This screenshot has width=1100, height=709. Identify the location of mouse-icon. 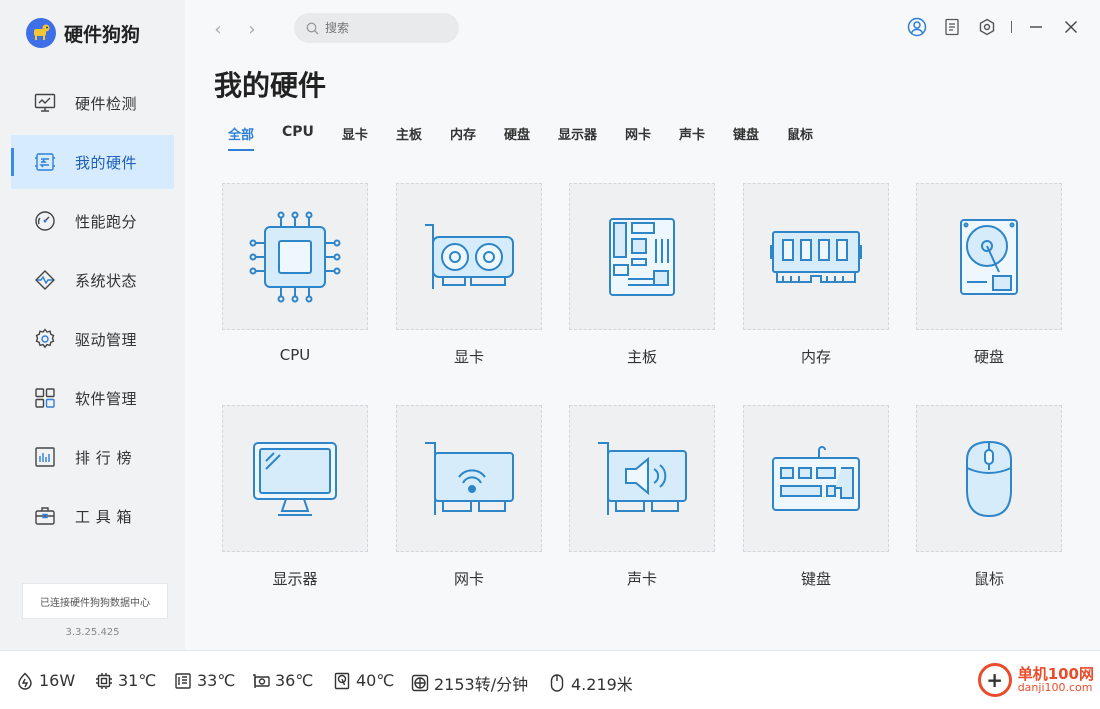
(989, 478).